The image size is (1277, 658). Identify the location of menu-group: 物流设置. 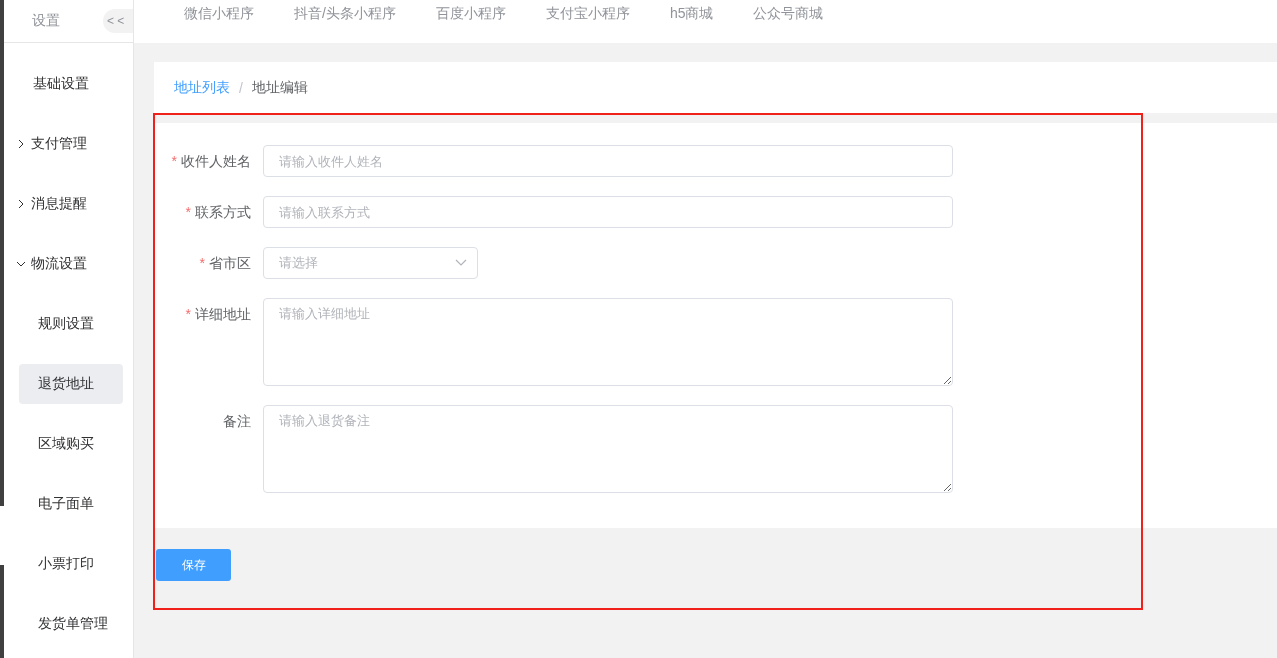
(68, 264).